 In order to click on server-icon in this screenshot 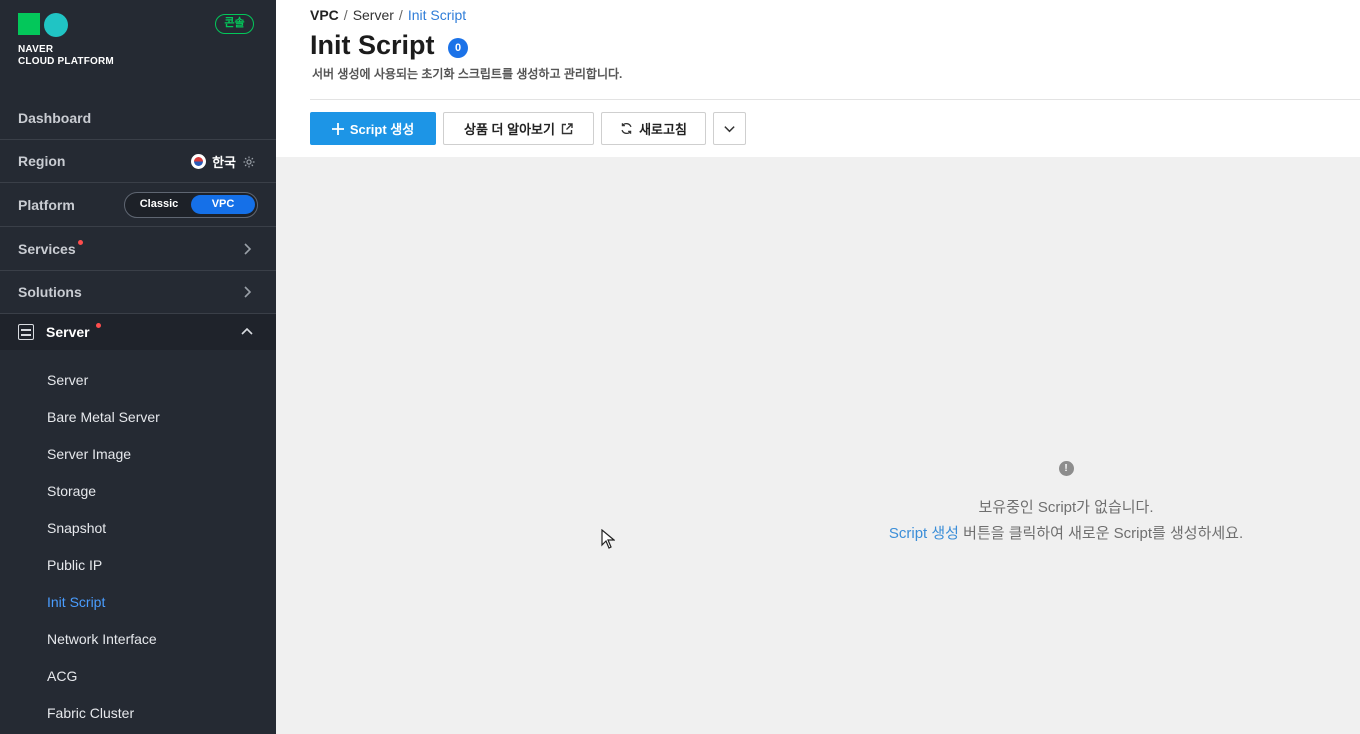, I will do `click(26, 332)`.